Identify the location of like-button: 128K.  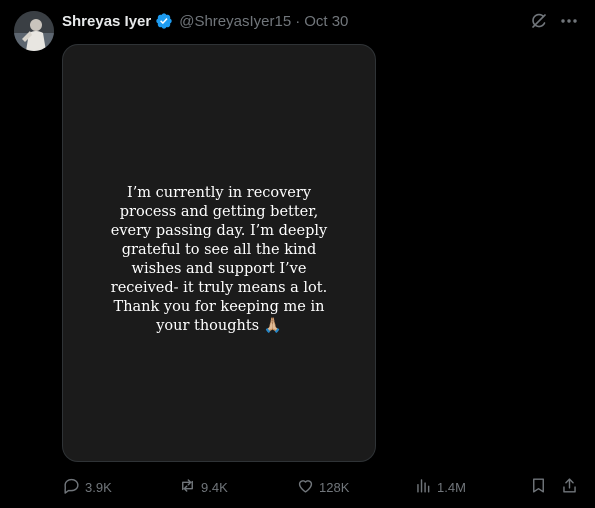
(322, 487).